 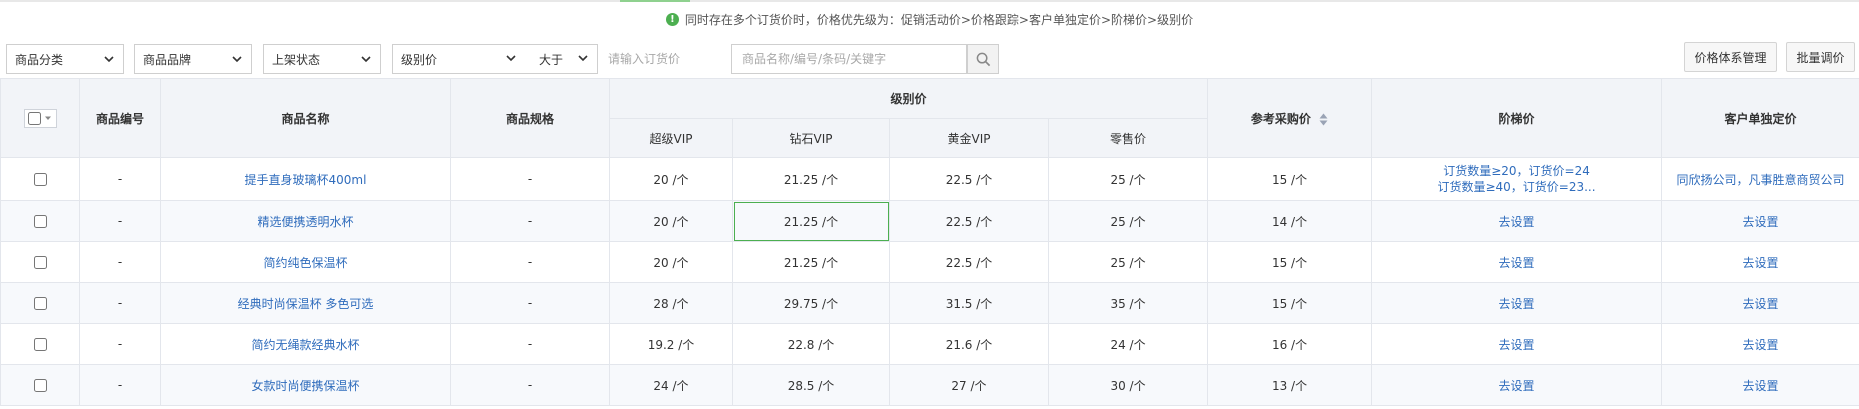 I want to click on col-header-name: 商品名称, so click(x=305, y=118).